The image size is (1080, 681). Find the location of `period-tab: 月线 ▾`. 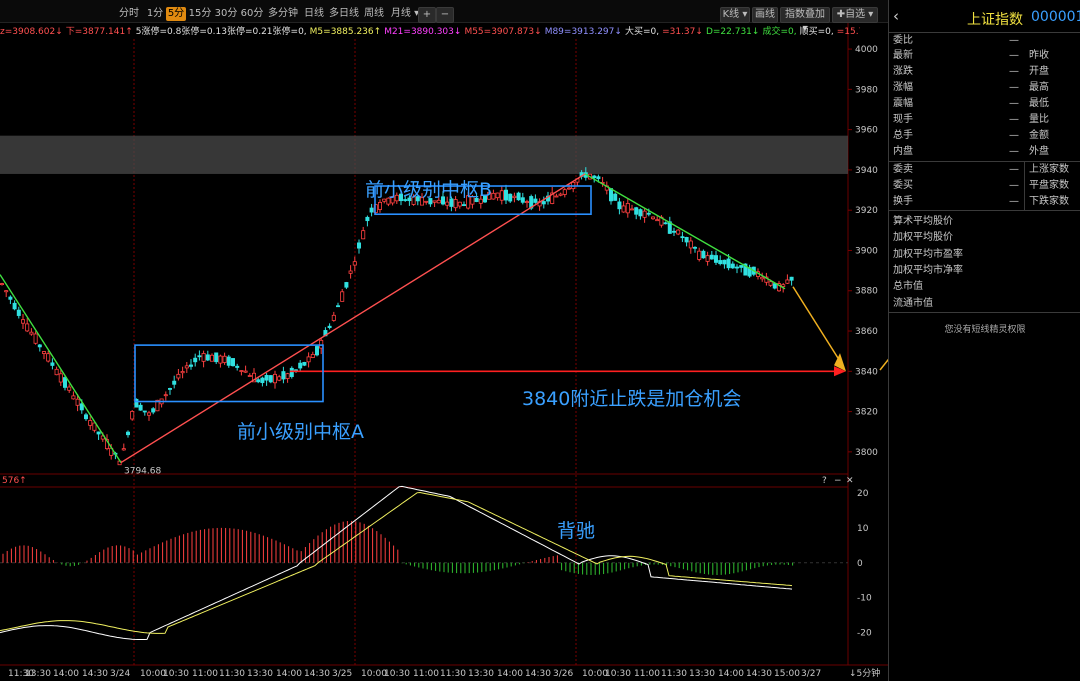

period-tab: 月线 ▾ is located at coordinates (405, 14).